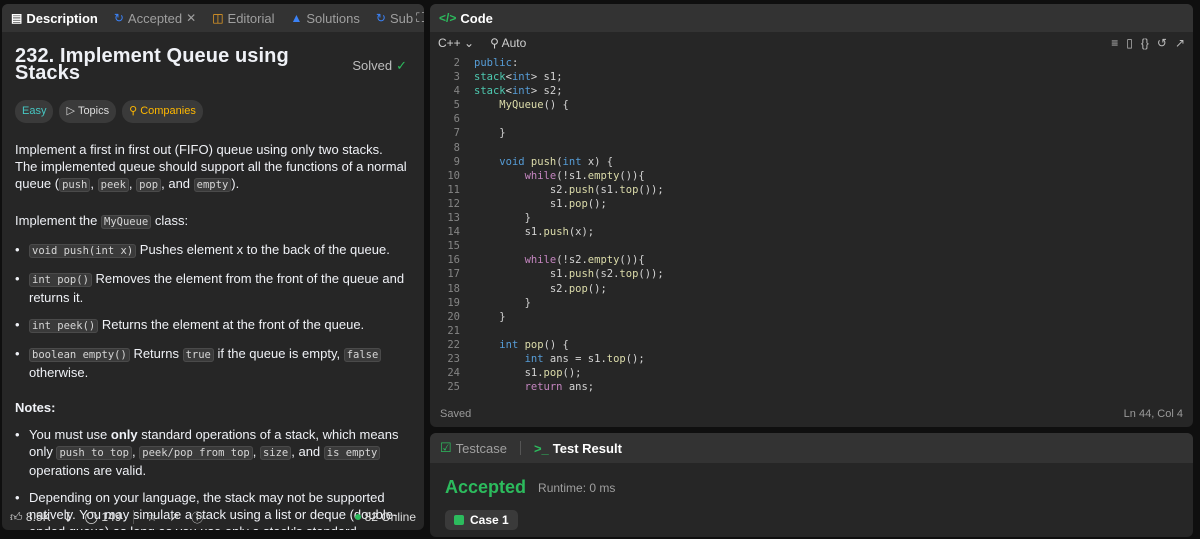  I want to click on code-text: s2.push(s1.top());, so click(569, 189).